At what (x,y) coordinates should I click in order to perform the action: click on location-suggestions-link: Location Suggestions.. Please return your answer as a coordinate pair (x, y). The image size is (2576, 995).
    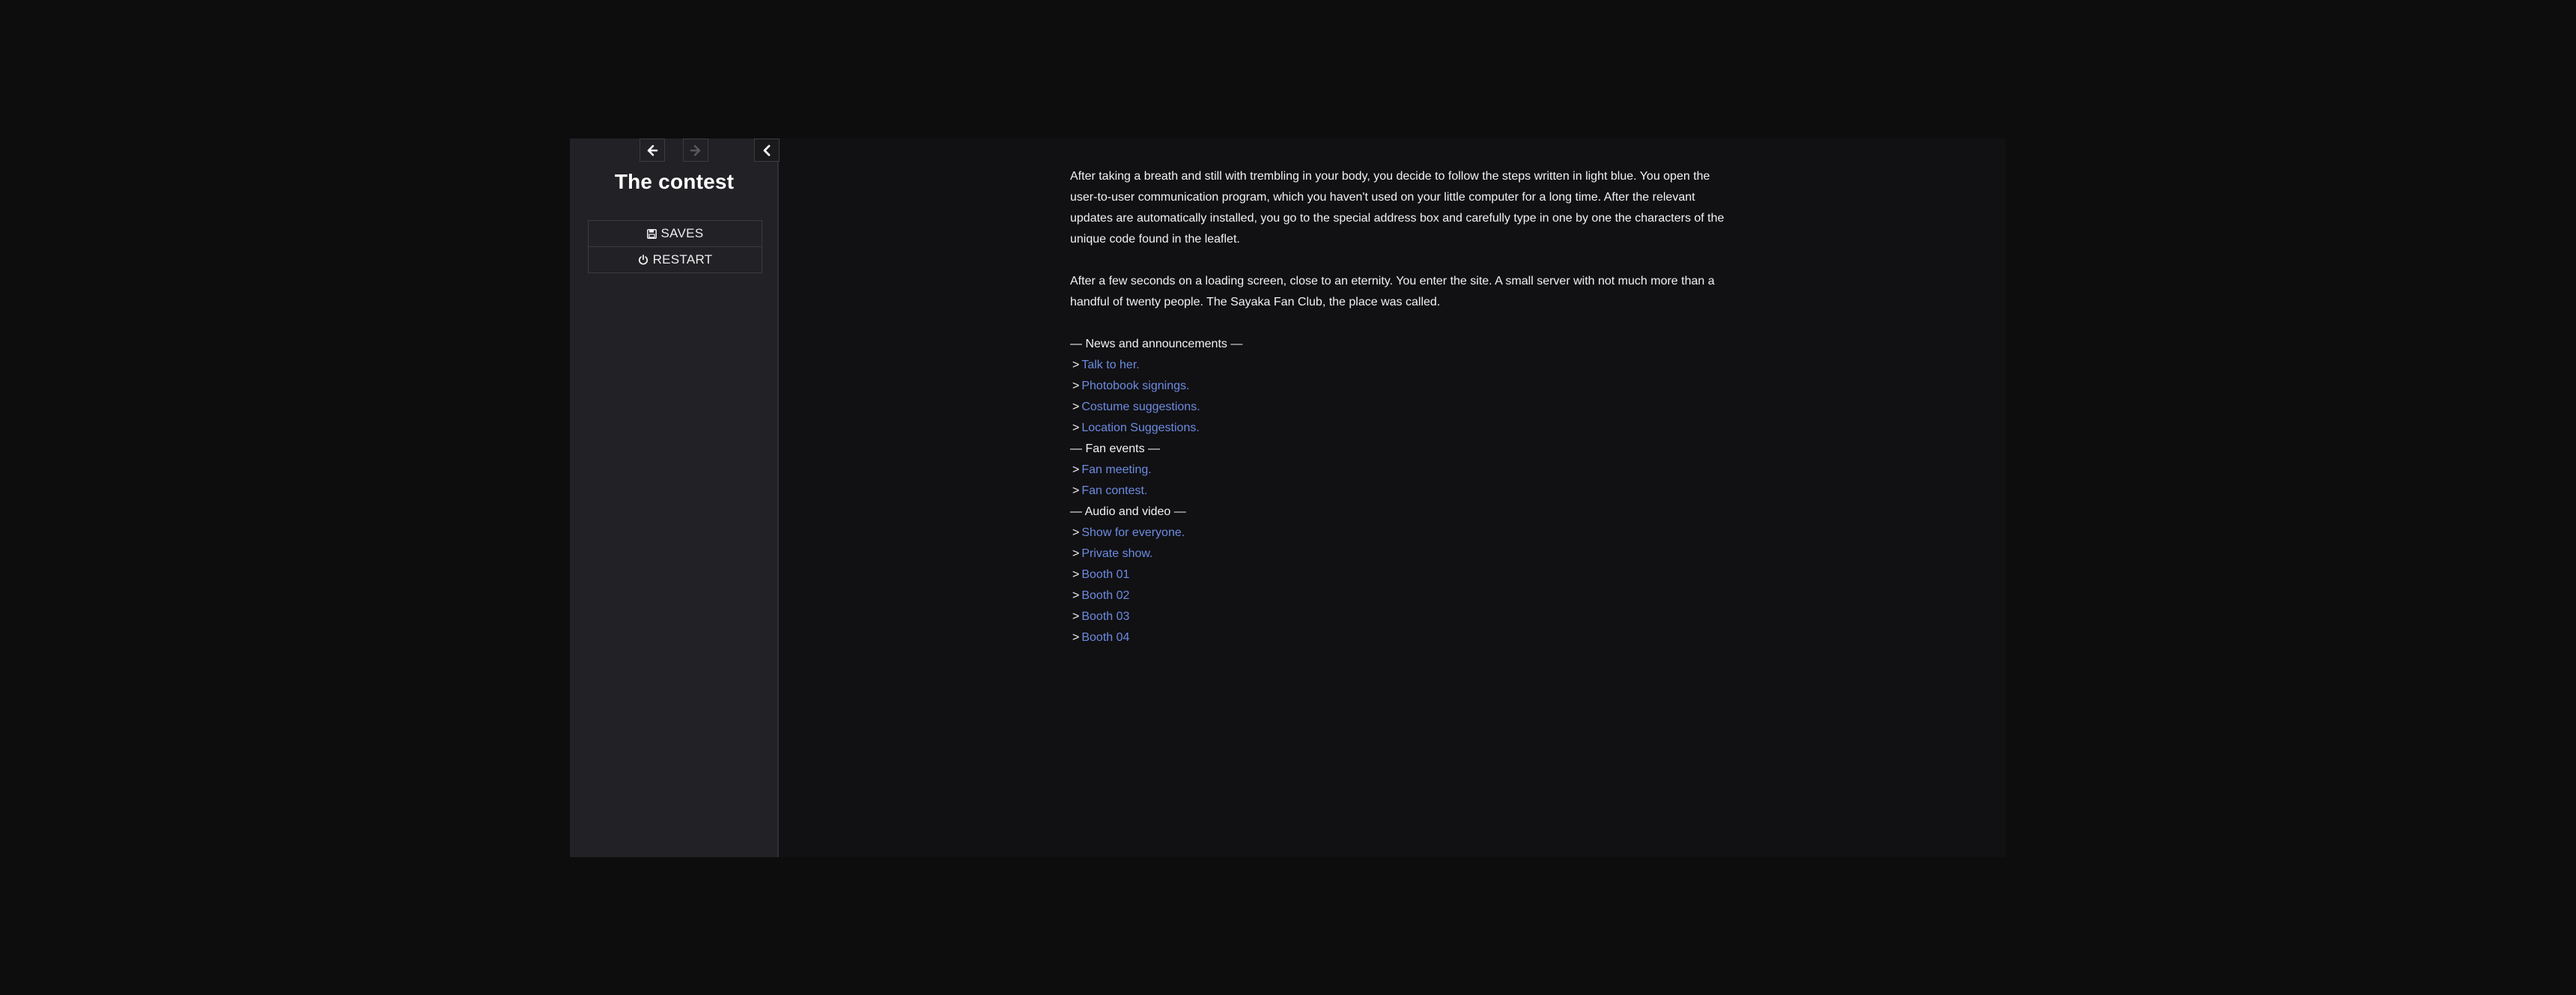
    Looking at the image, I should click on (1140, 428).